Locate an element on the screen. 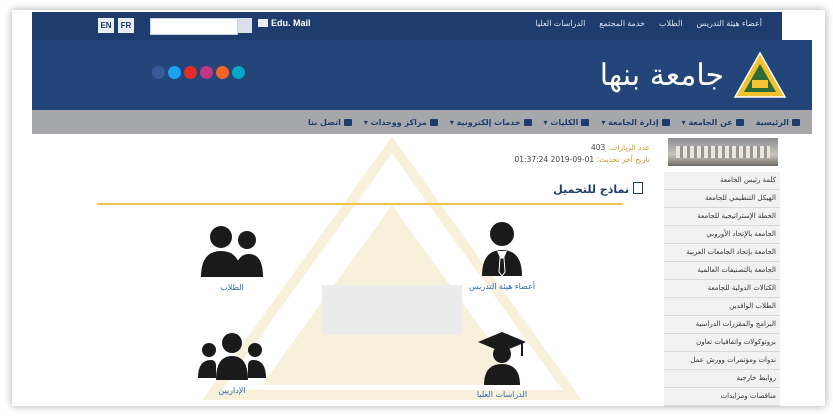  nav-eservices: خدمات إلكترونية ▾ is located at coordinates (491, 122).